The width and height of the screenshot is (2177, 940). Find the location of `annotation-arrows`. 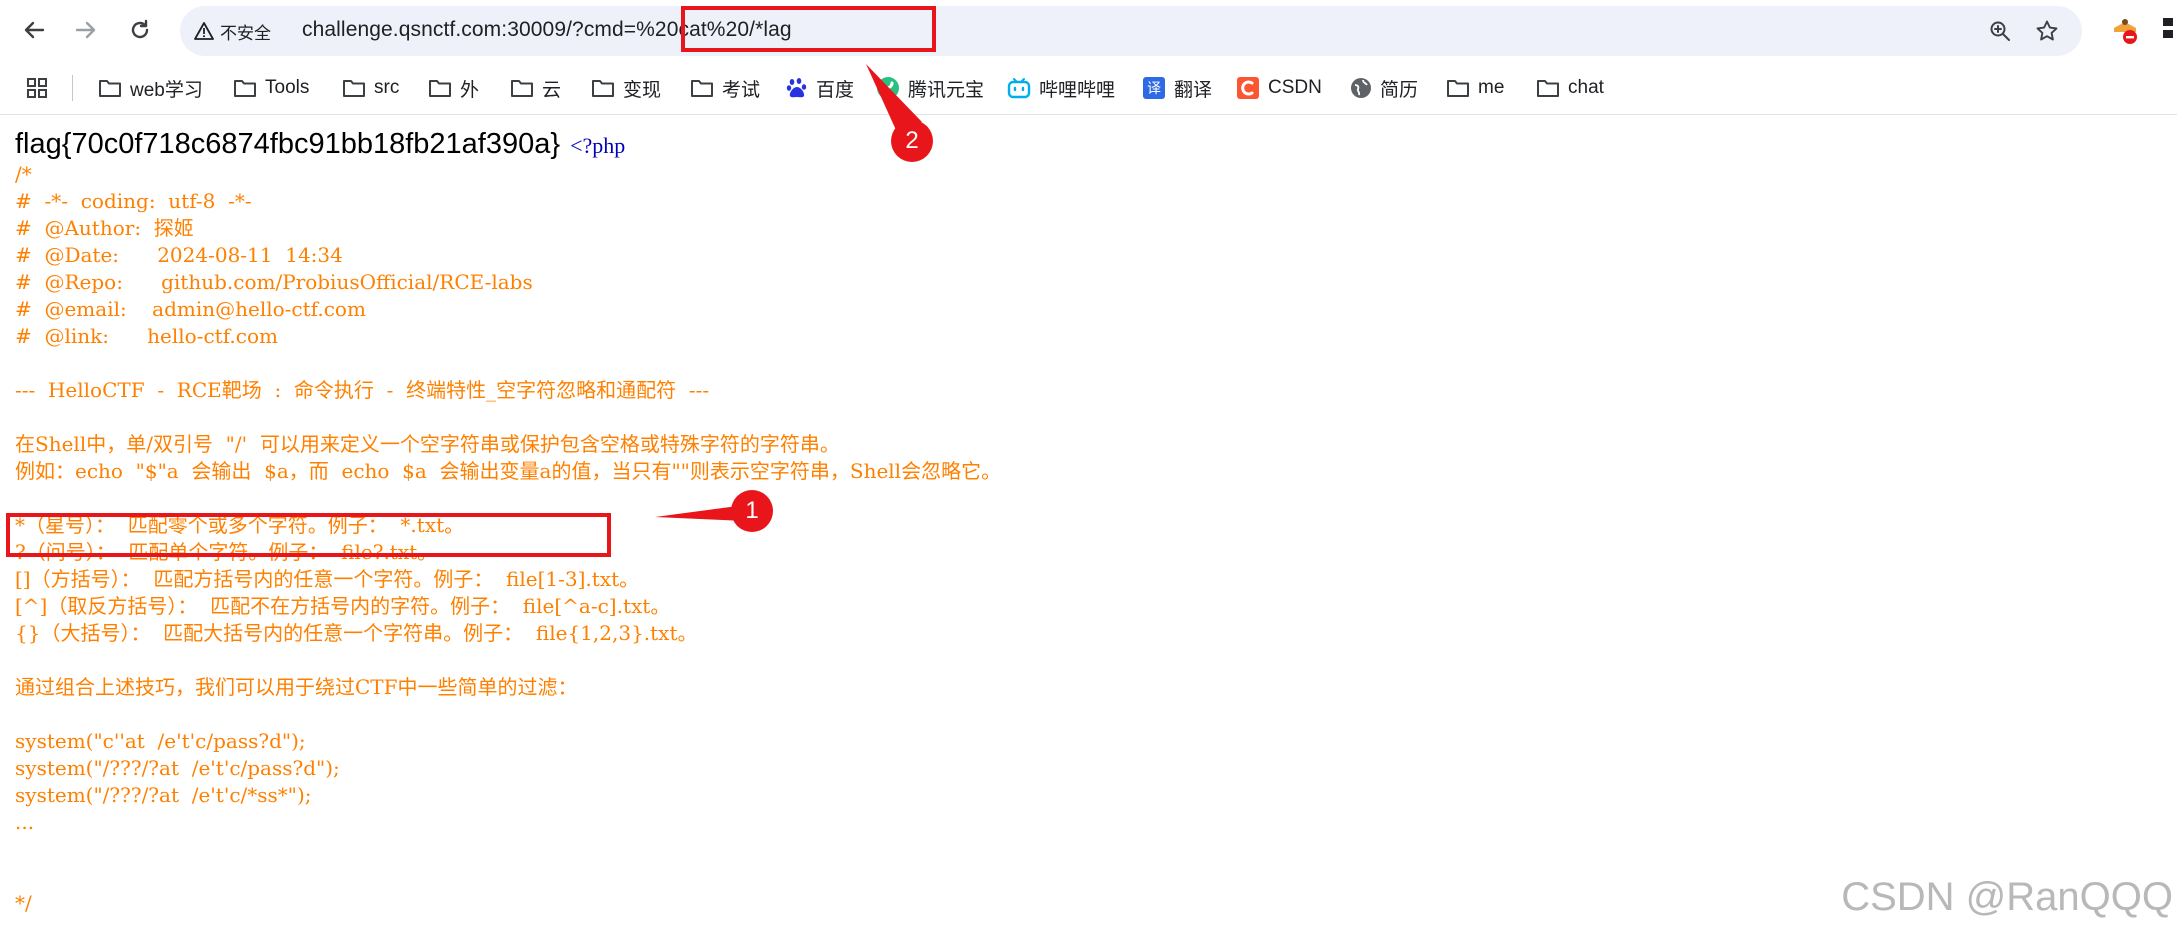

annotation-arrows is located at coordinates (788, 292).